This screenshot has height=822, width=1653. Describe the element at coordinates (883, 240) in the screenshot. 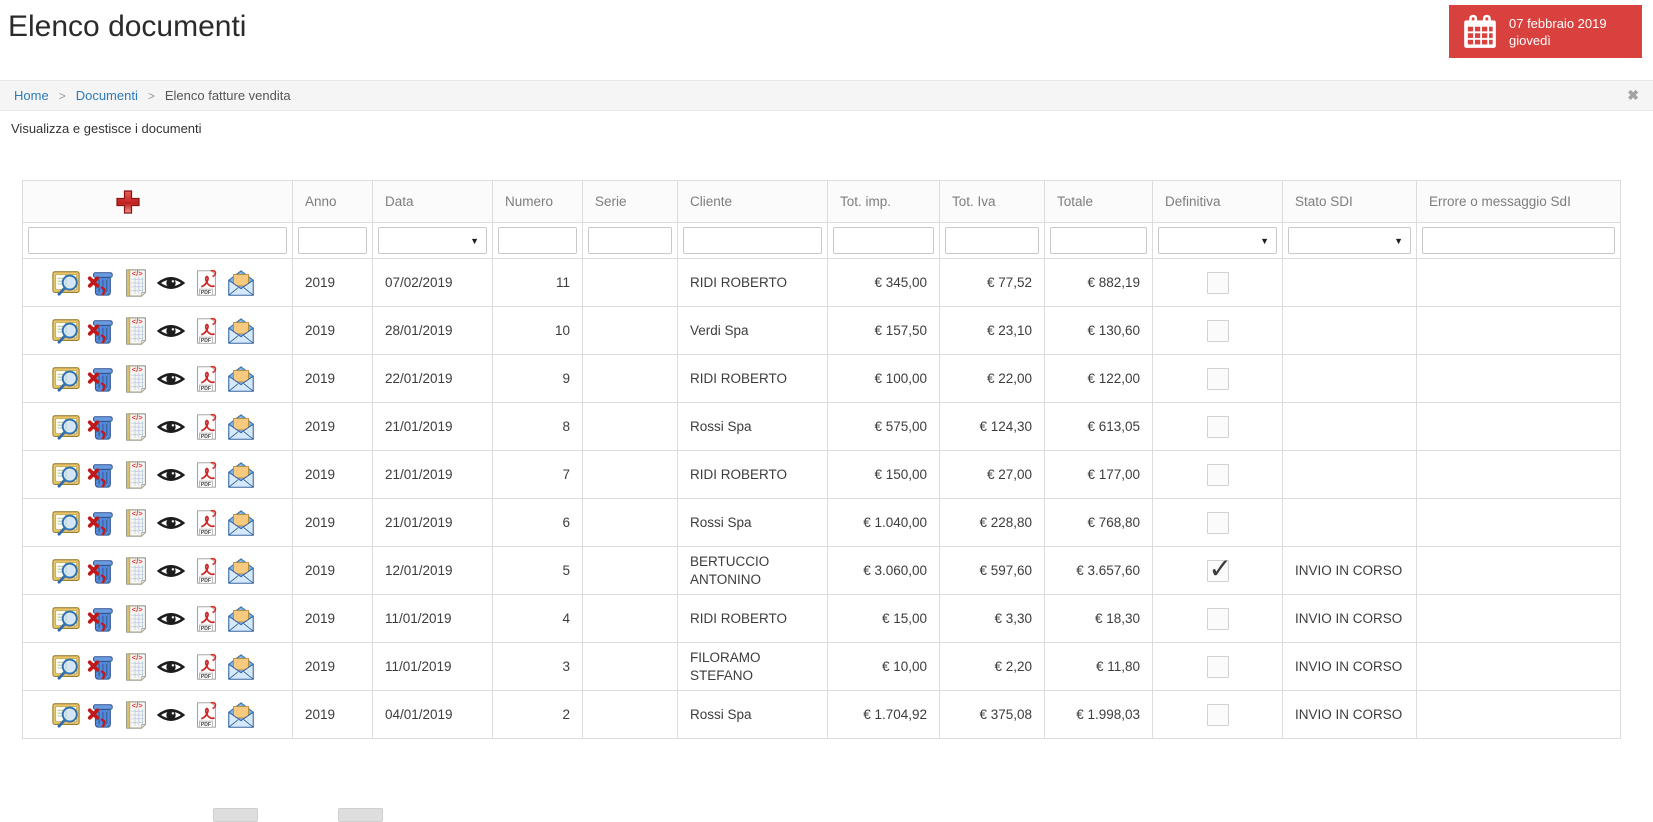

I see `filter-tot-imp-input` at that location.